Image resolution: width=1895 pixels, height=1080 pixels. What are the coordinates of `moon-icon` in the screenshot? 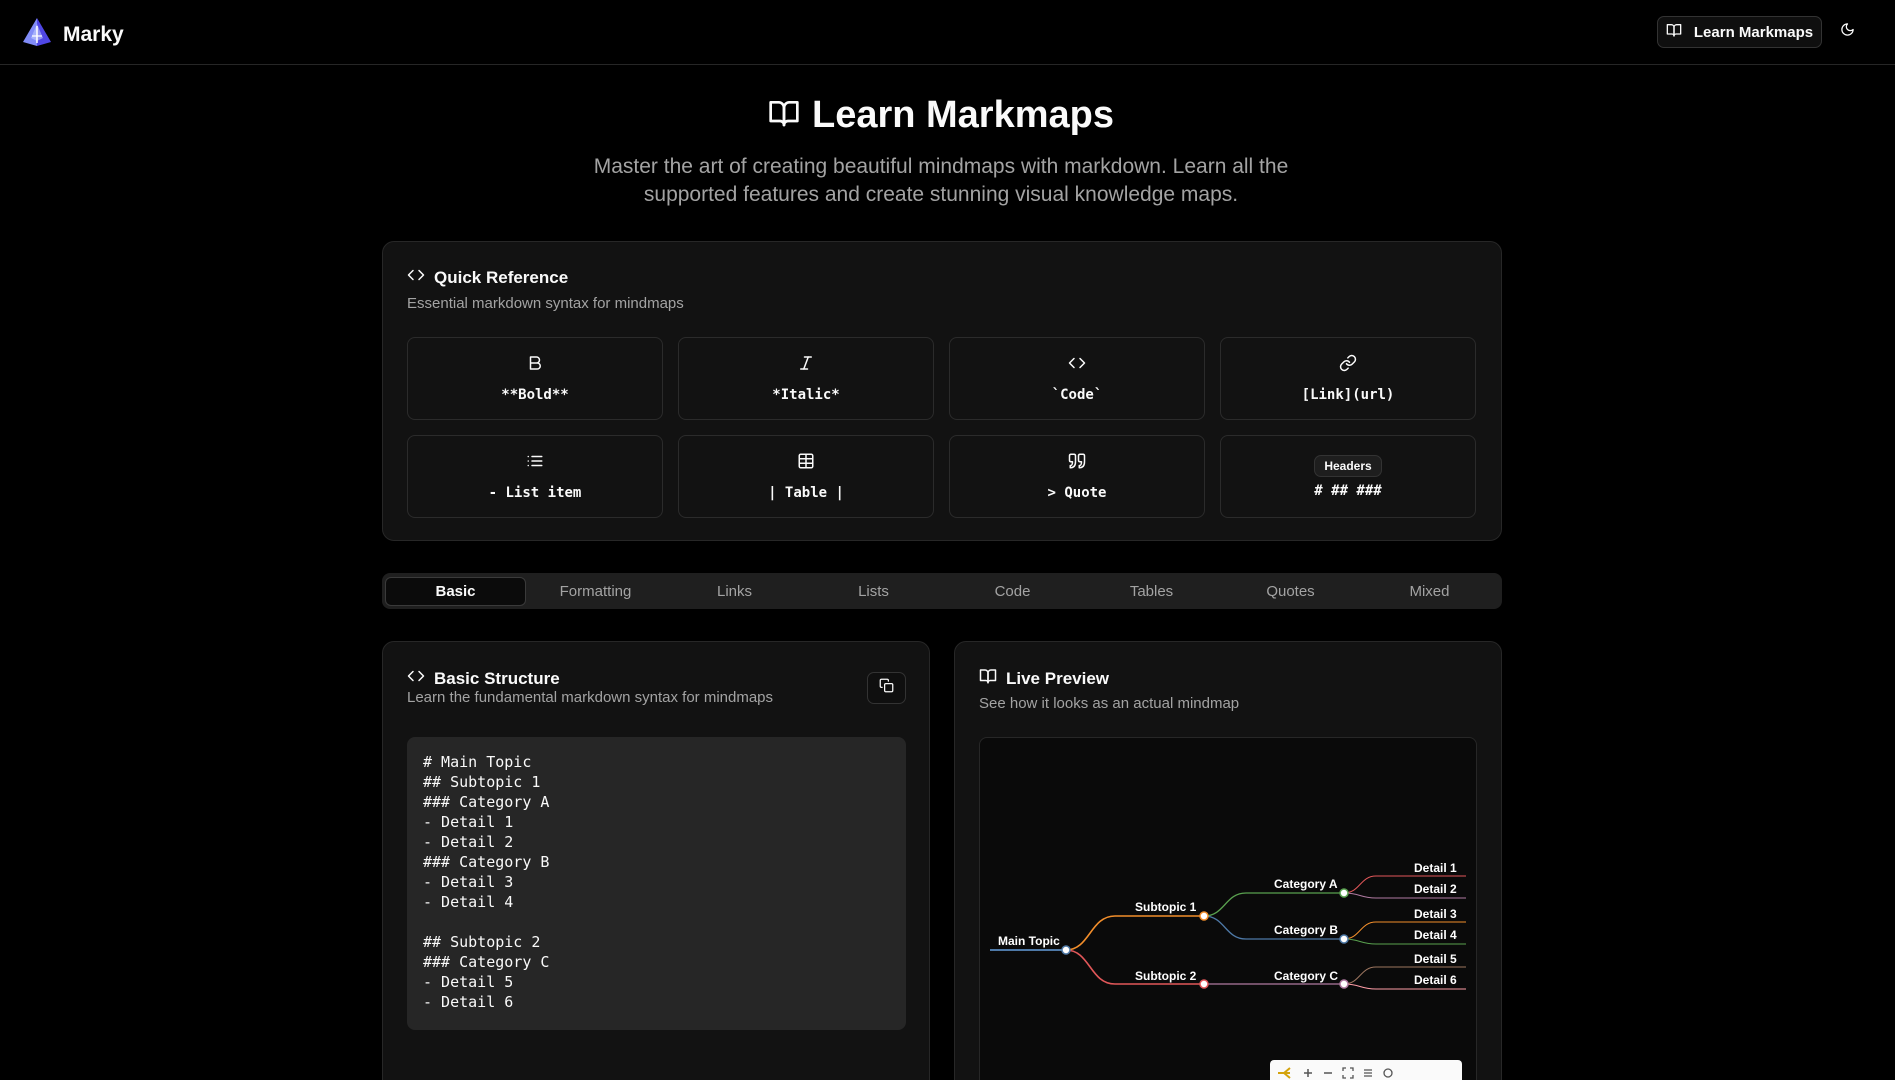 It's located at (1847, 32).